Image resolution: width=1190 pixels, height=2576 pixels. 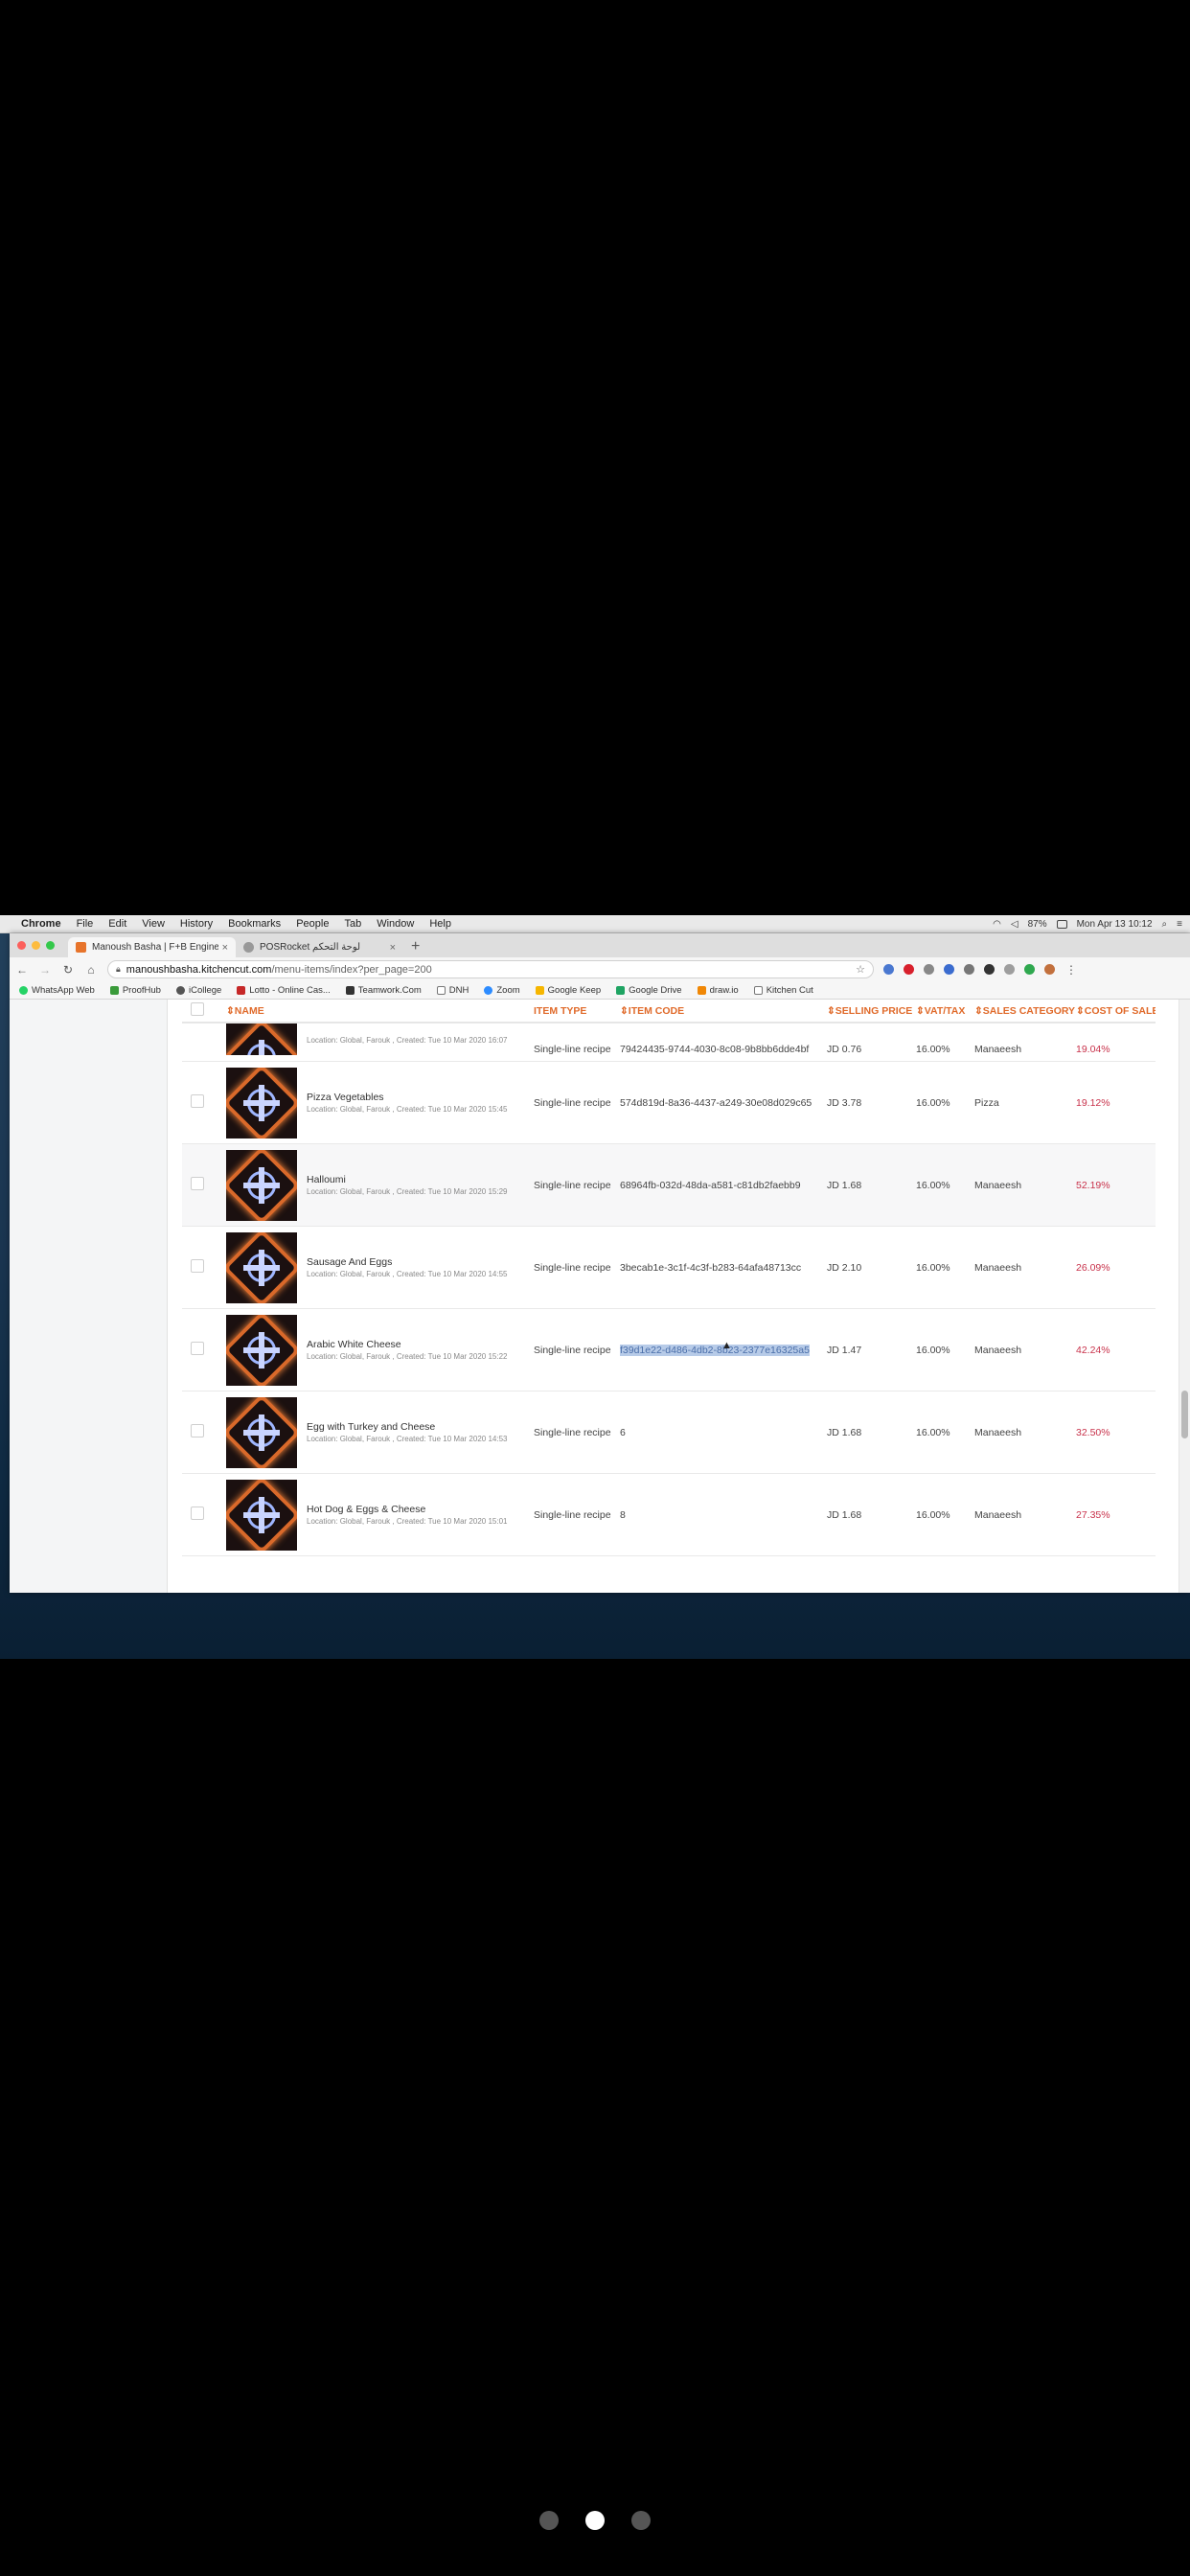 What do you see at coordinates (649, 990) in the screenshot?
I see `bookmark-item: Google Drive` at bounding box center [649, 990].